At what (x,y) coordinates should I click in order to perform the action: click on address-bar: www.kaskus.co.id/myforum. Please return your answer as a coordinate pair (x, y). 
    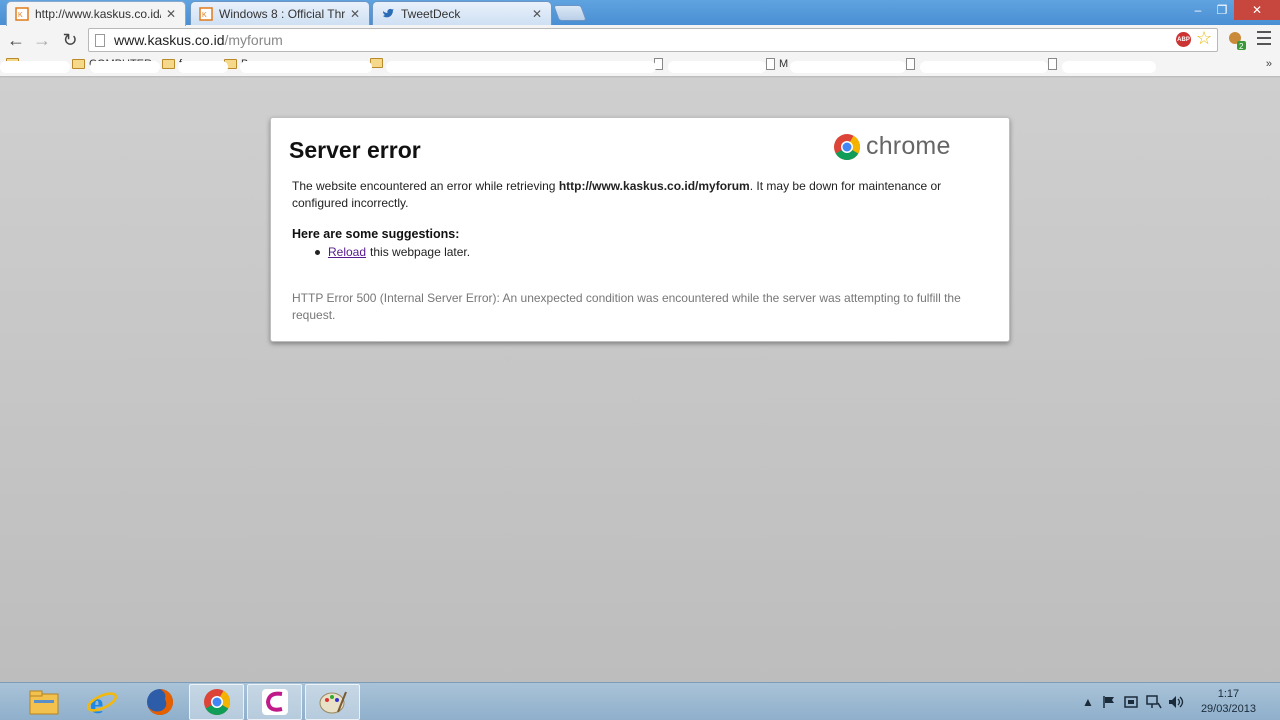
    Looking at the image, I should click on (653, 40).